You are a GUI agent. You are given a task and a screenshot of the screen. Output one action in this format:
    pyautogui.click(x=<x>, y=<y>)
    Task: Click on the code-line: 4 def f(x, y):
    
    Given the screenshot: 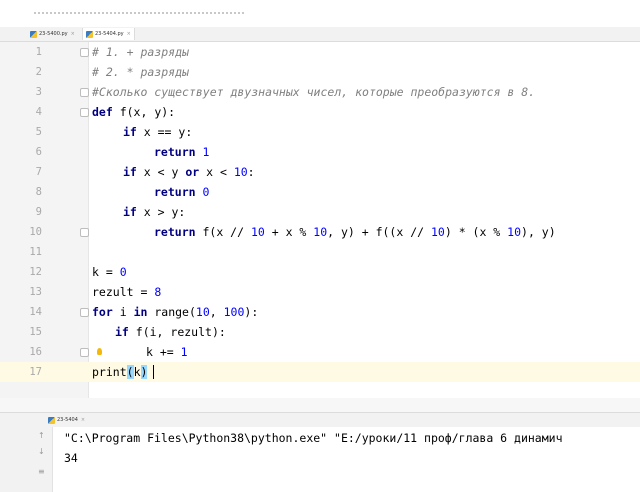 What is the action you would take?
    pyautogui.click(x=320, y=112)
    